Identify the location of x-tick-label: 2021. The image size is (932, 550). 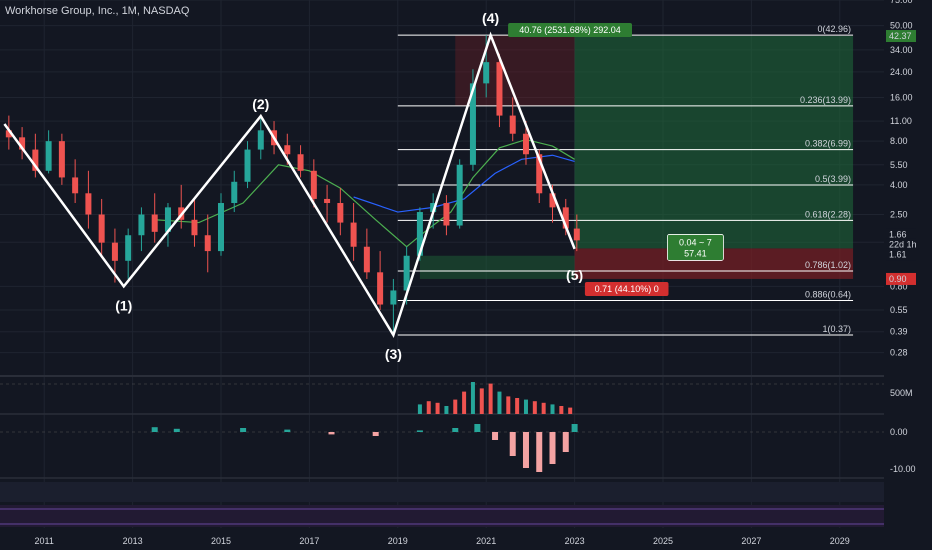
(486, 541).